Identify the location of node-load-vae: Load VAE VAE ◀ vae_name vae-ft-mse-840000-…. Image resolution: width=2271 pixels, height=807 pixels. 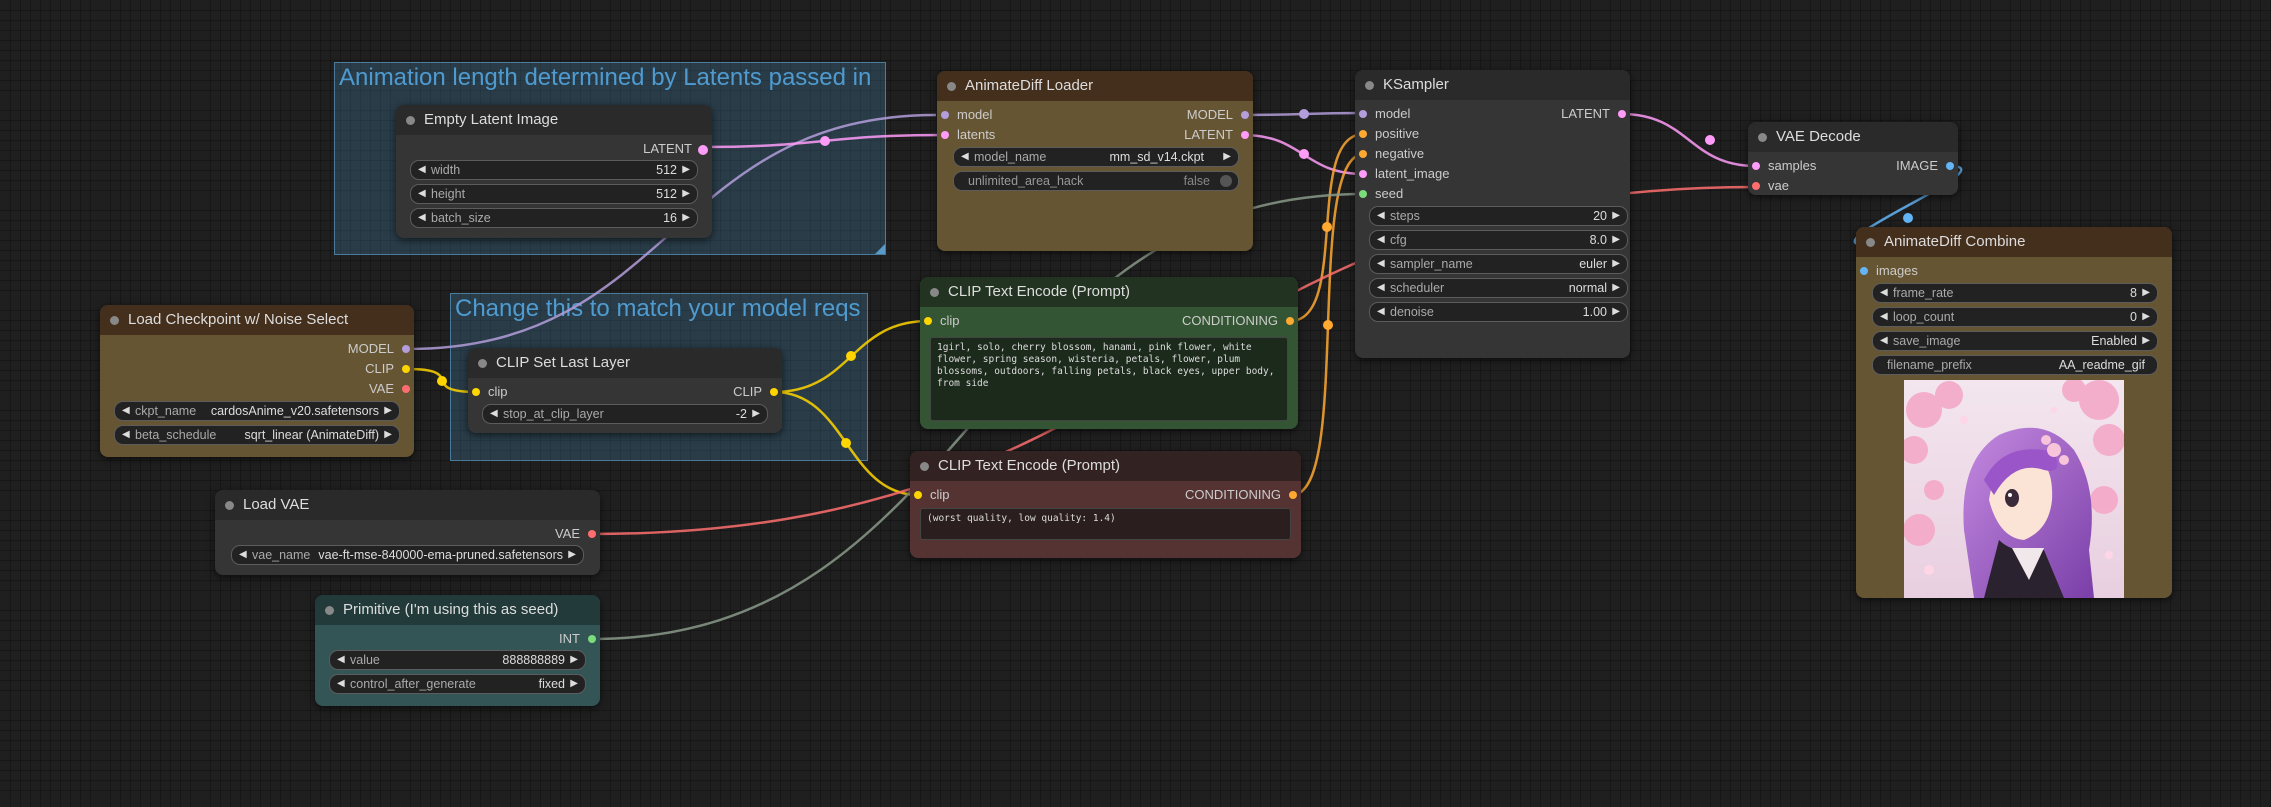
(407, 532).